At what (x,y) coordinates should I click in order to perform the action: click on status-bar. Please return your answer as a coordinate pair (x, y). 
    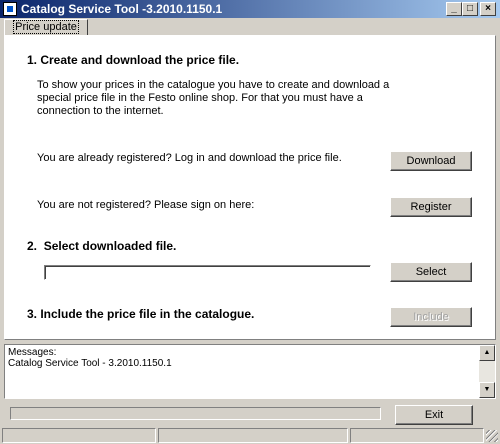
    Looking at the image, I should click on (250, 435).